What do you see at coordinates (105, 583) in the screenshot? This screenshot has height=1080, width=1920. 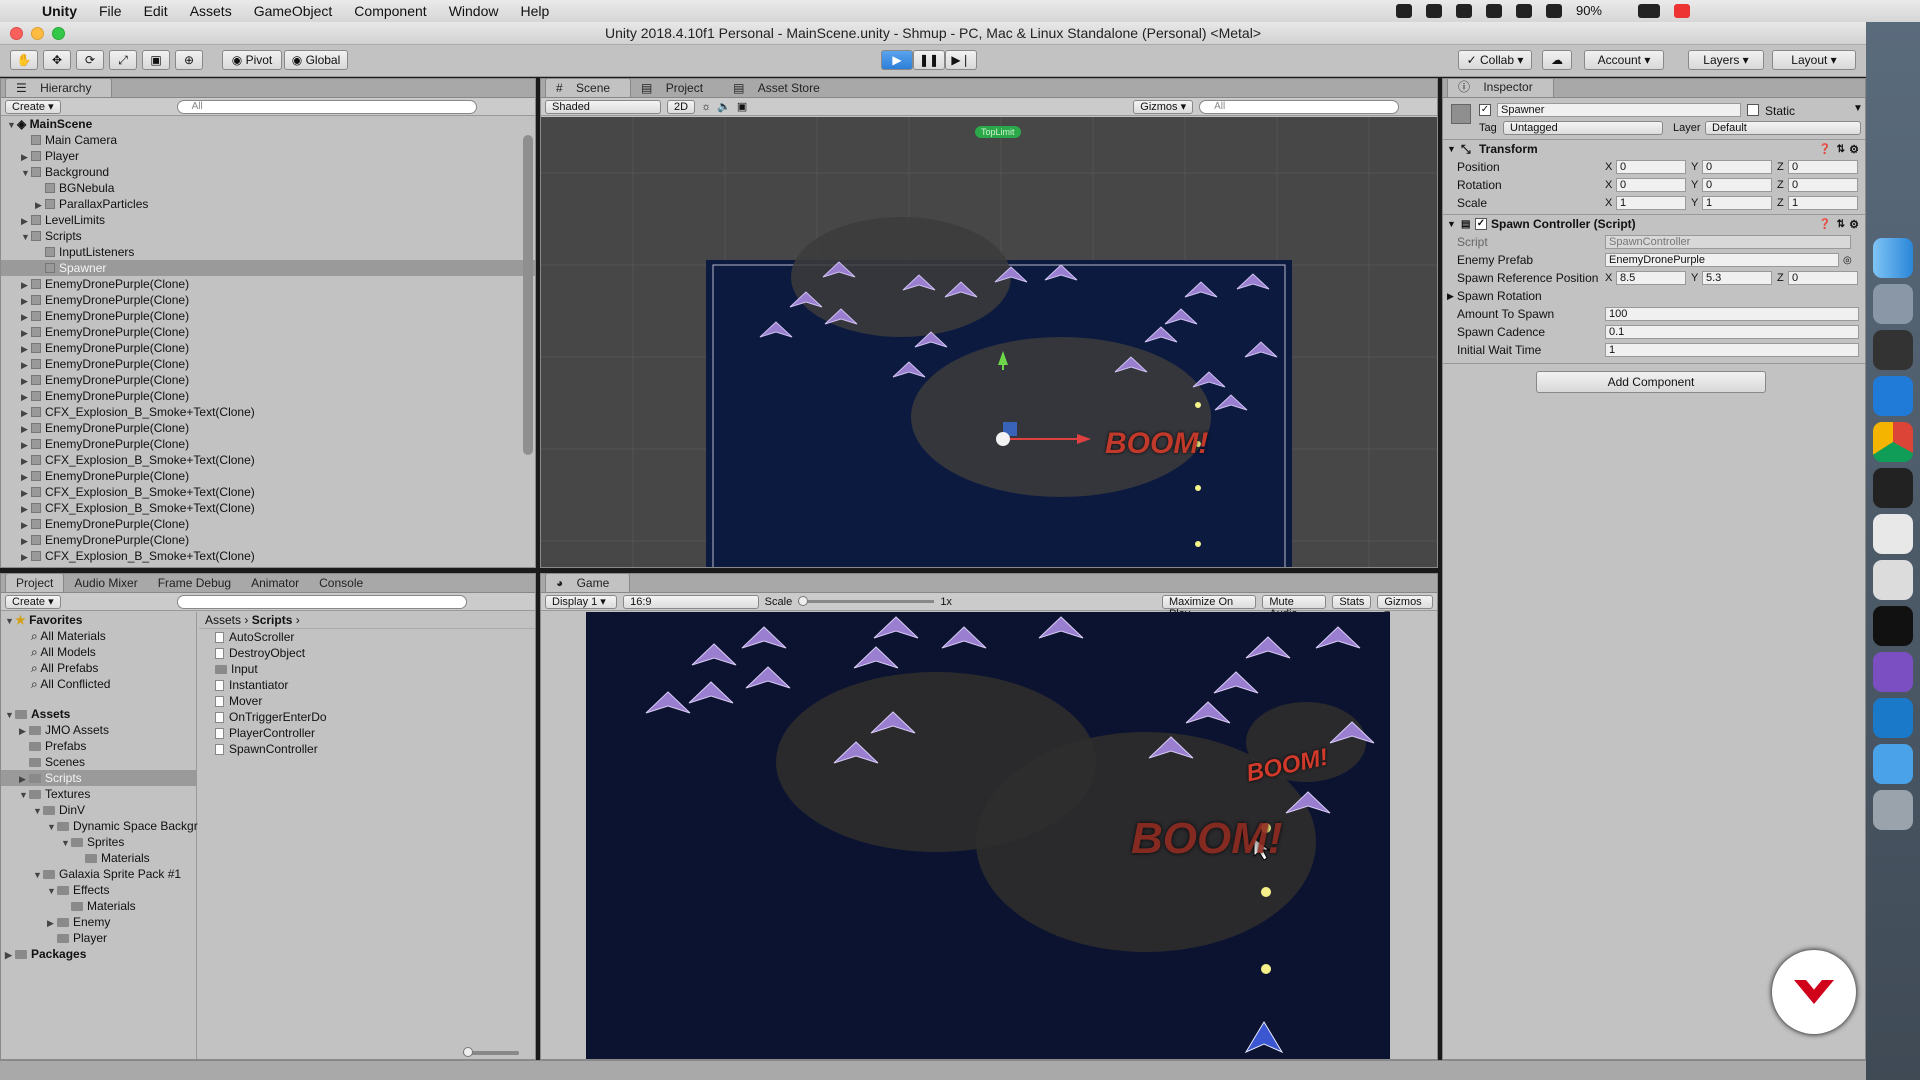 I see `tab-audio-mixer: Audio Mixer` at bounding box center [105, 583].